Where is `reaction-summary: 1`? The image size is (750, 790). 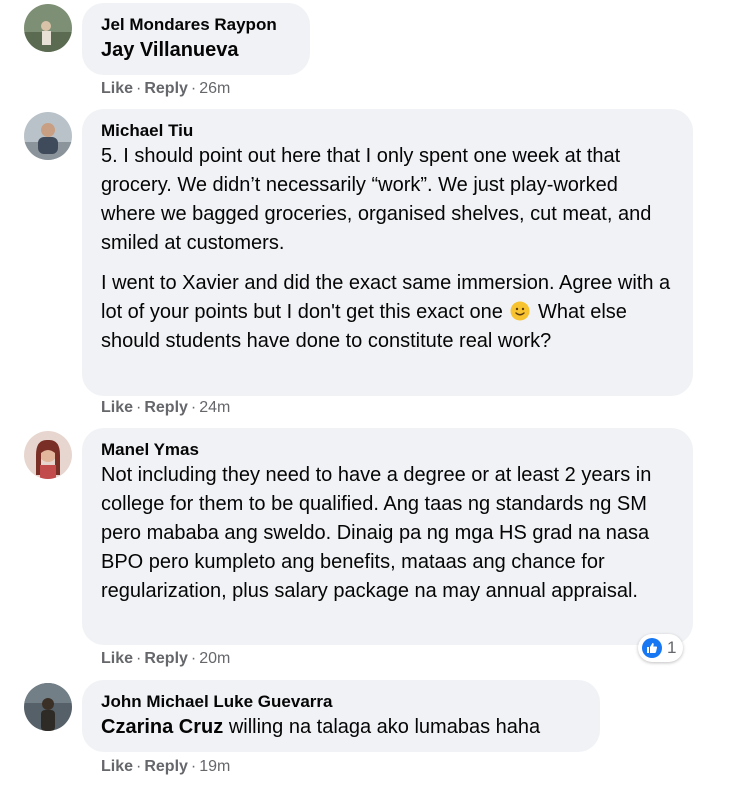
reaction-summary: 1 is located at coordinates (661, 648).